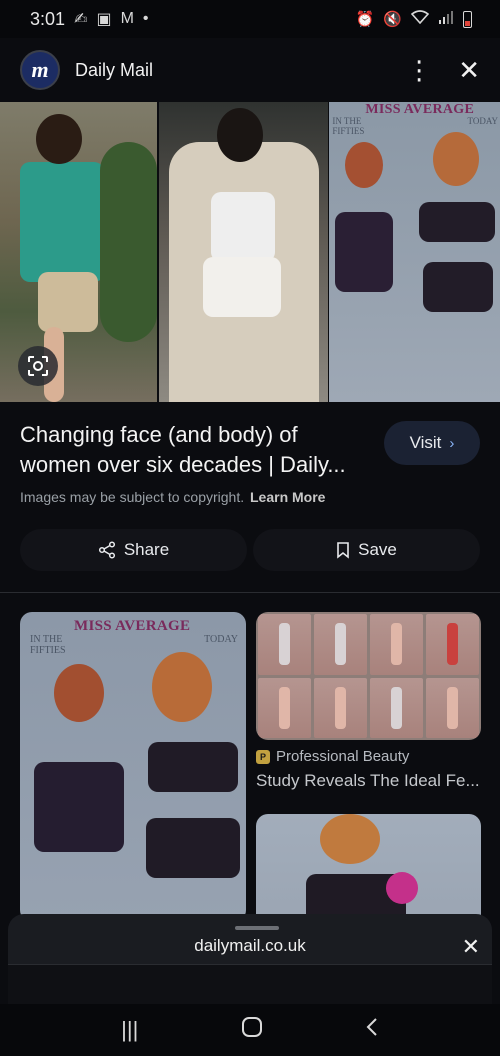 The height and width of the screenshot is (1056, 500). I want to click on professional-beauty-icon: P, so click(263, 756).